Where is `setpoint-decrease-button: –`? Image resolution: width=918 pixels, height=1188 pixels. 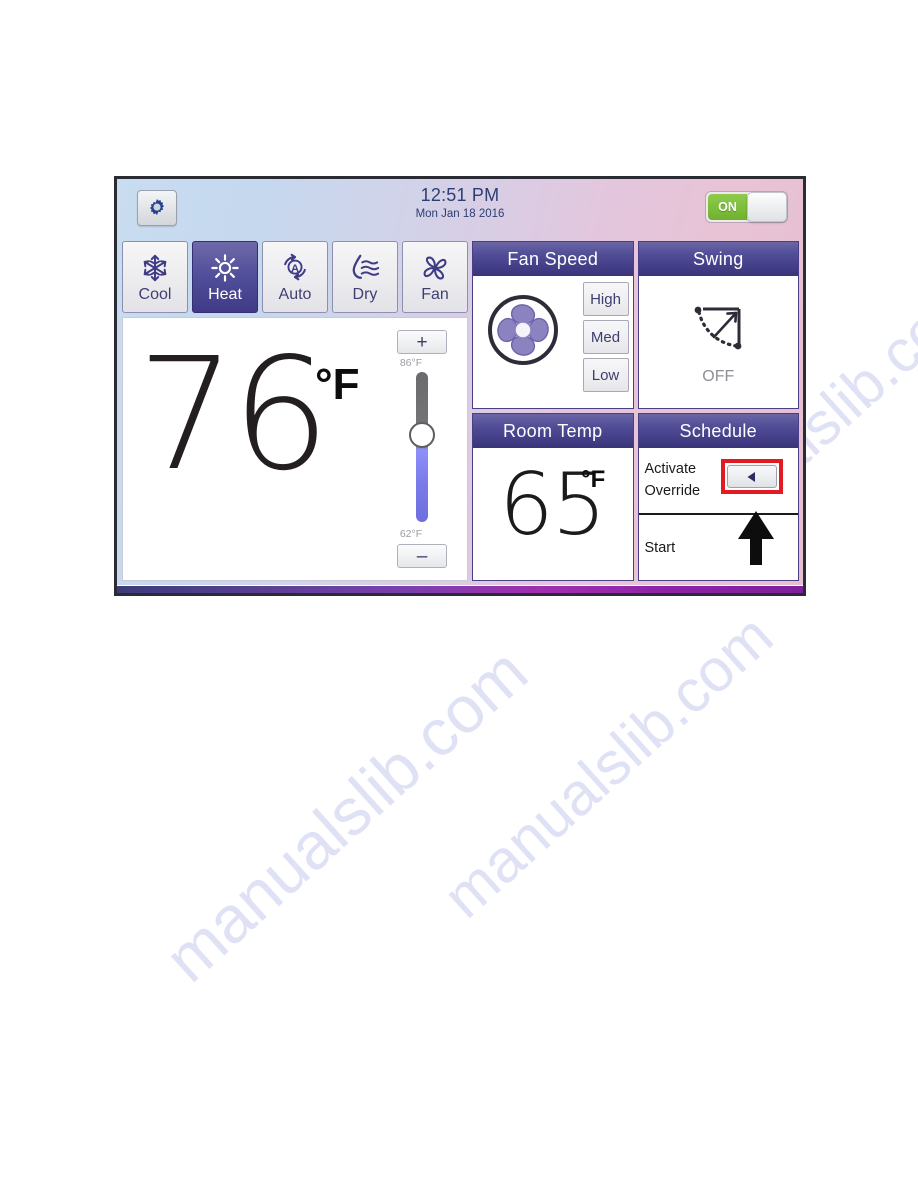
setpoint-decrease-button: – is located at coordinates (422, 556).